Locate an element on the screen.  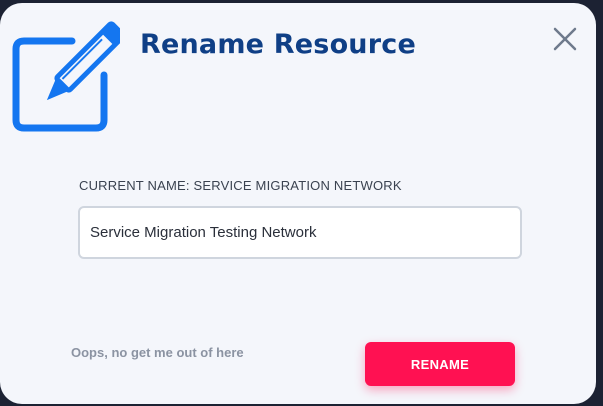
current-name-label: CURRENT NAME: SERVICE MIGRATION NETWORK is located at coordinates (240, 185).